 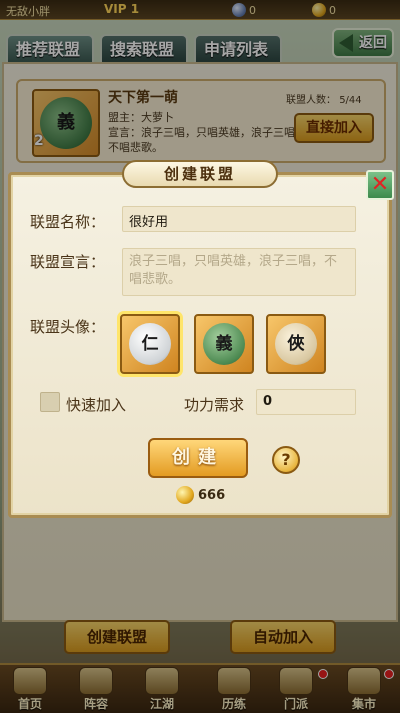 I want to click on cost-value: 666, so click(x=212, y=495).